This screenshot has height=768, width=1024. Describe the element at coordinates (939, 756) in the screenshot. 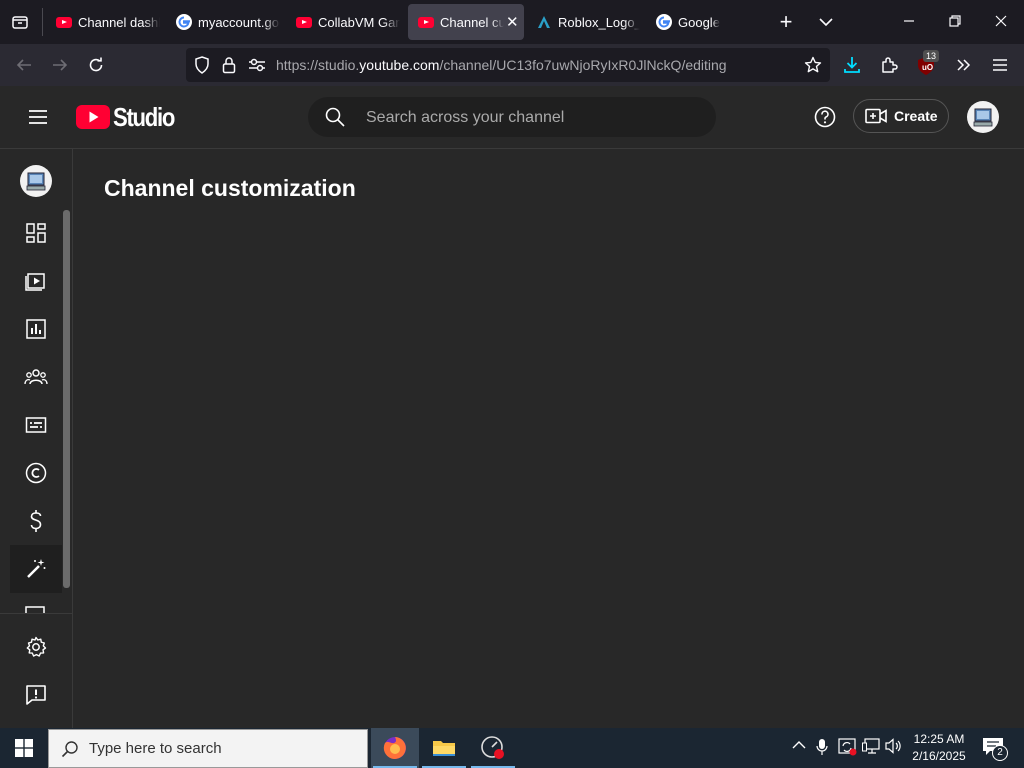

I see `clock-date: 2/16/2025` at that location.